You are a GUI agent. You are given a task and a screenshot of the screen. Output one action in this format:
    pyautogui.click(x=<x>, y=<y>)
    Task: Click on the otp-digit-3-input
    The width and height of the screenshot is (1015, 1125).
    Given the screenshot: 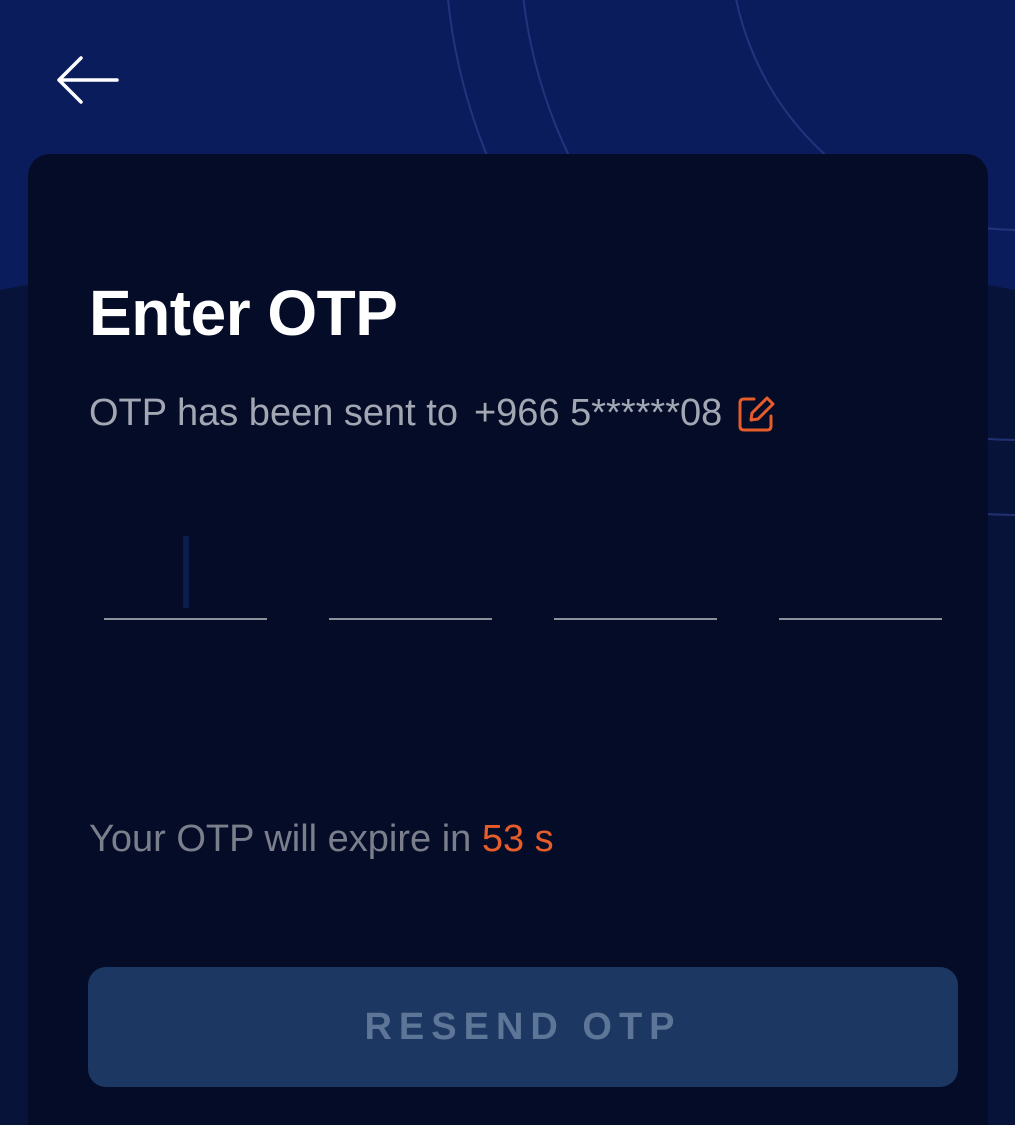 What is the action you would take?
    pyautogui.click(x=635, y=577)
    